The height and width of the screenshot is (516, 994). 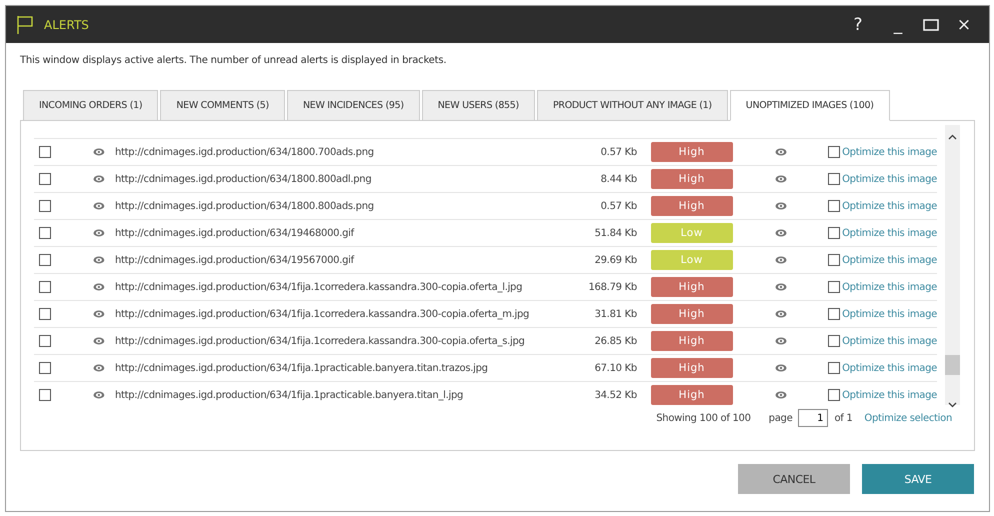 I want to click on page-label: page, so click(x=780, y=418).